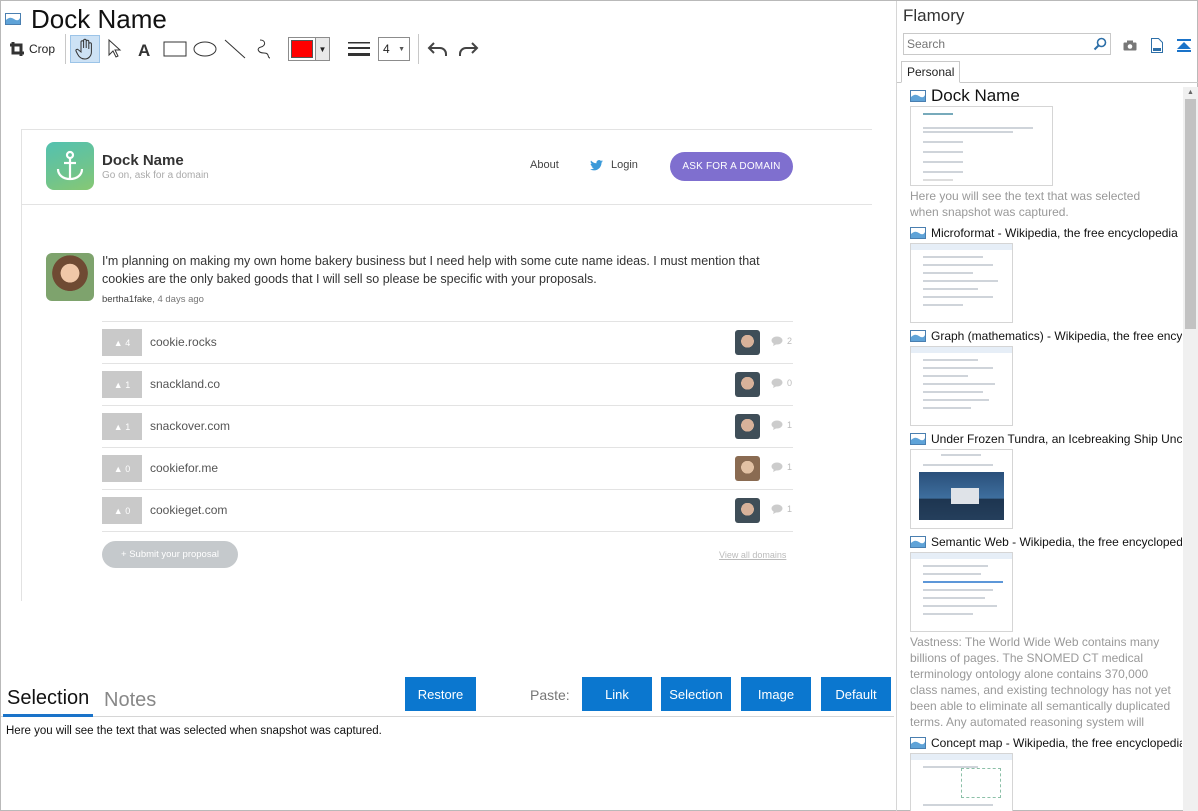 The width and height of the screenshot is (1198, 811). Describe the element at coordinates (130, 700) in the screenshot. I see `tab-notes: Notes` at that location.